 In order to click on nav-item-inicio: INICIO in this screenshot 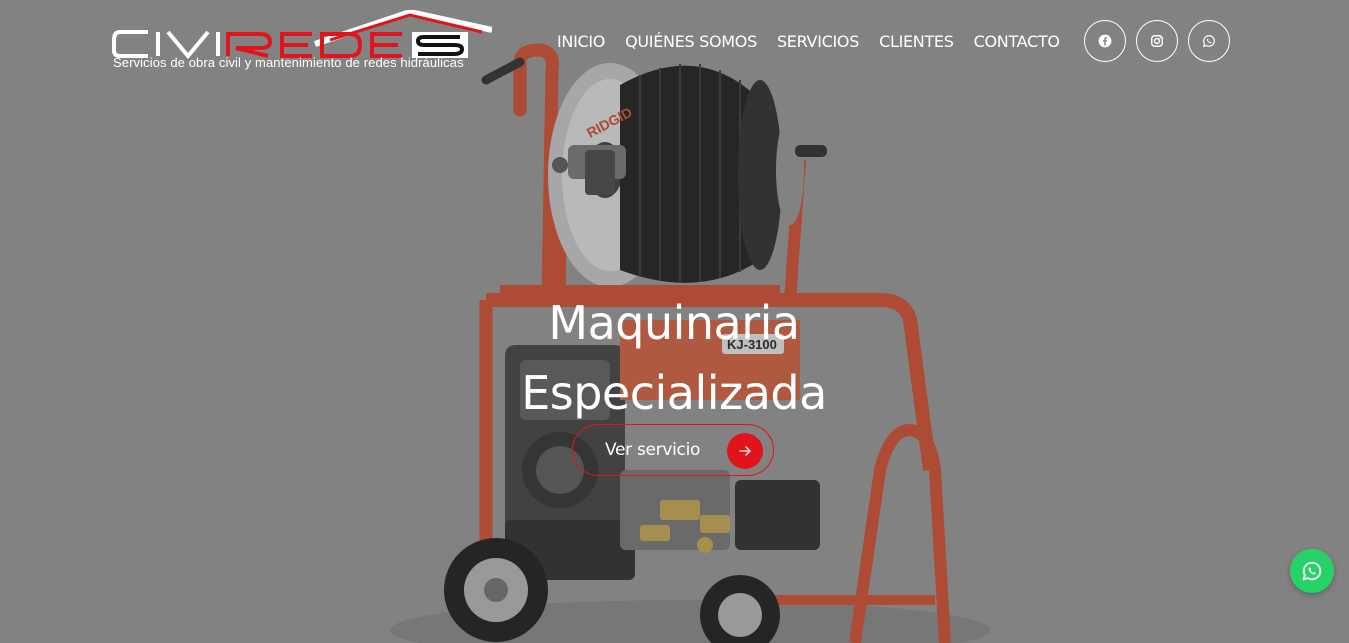, I will do `click(581, 42)`.